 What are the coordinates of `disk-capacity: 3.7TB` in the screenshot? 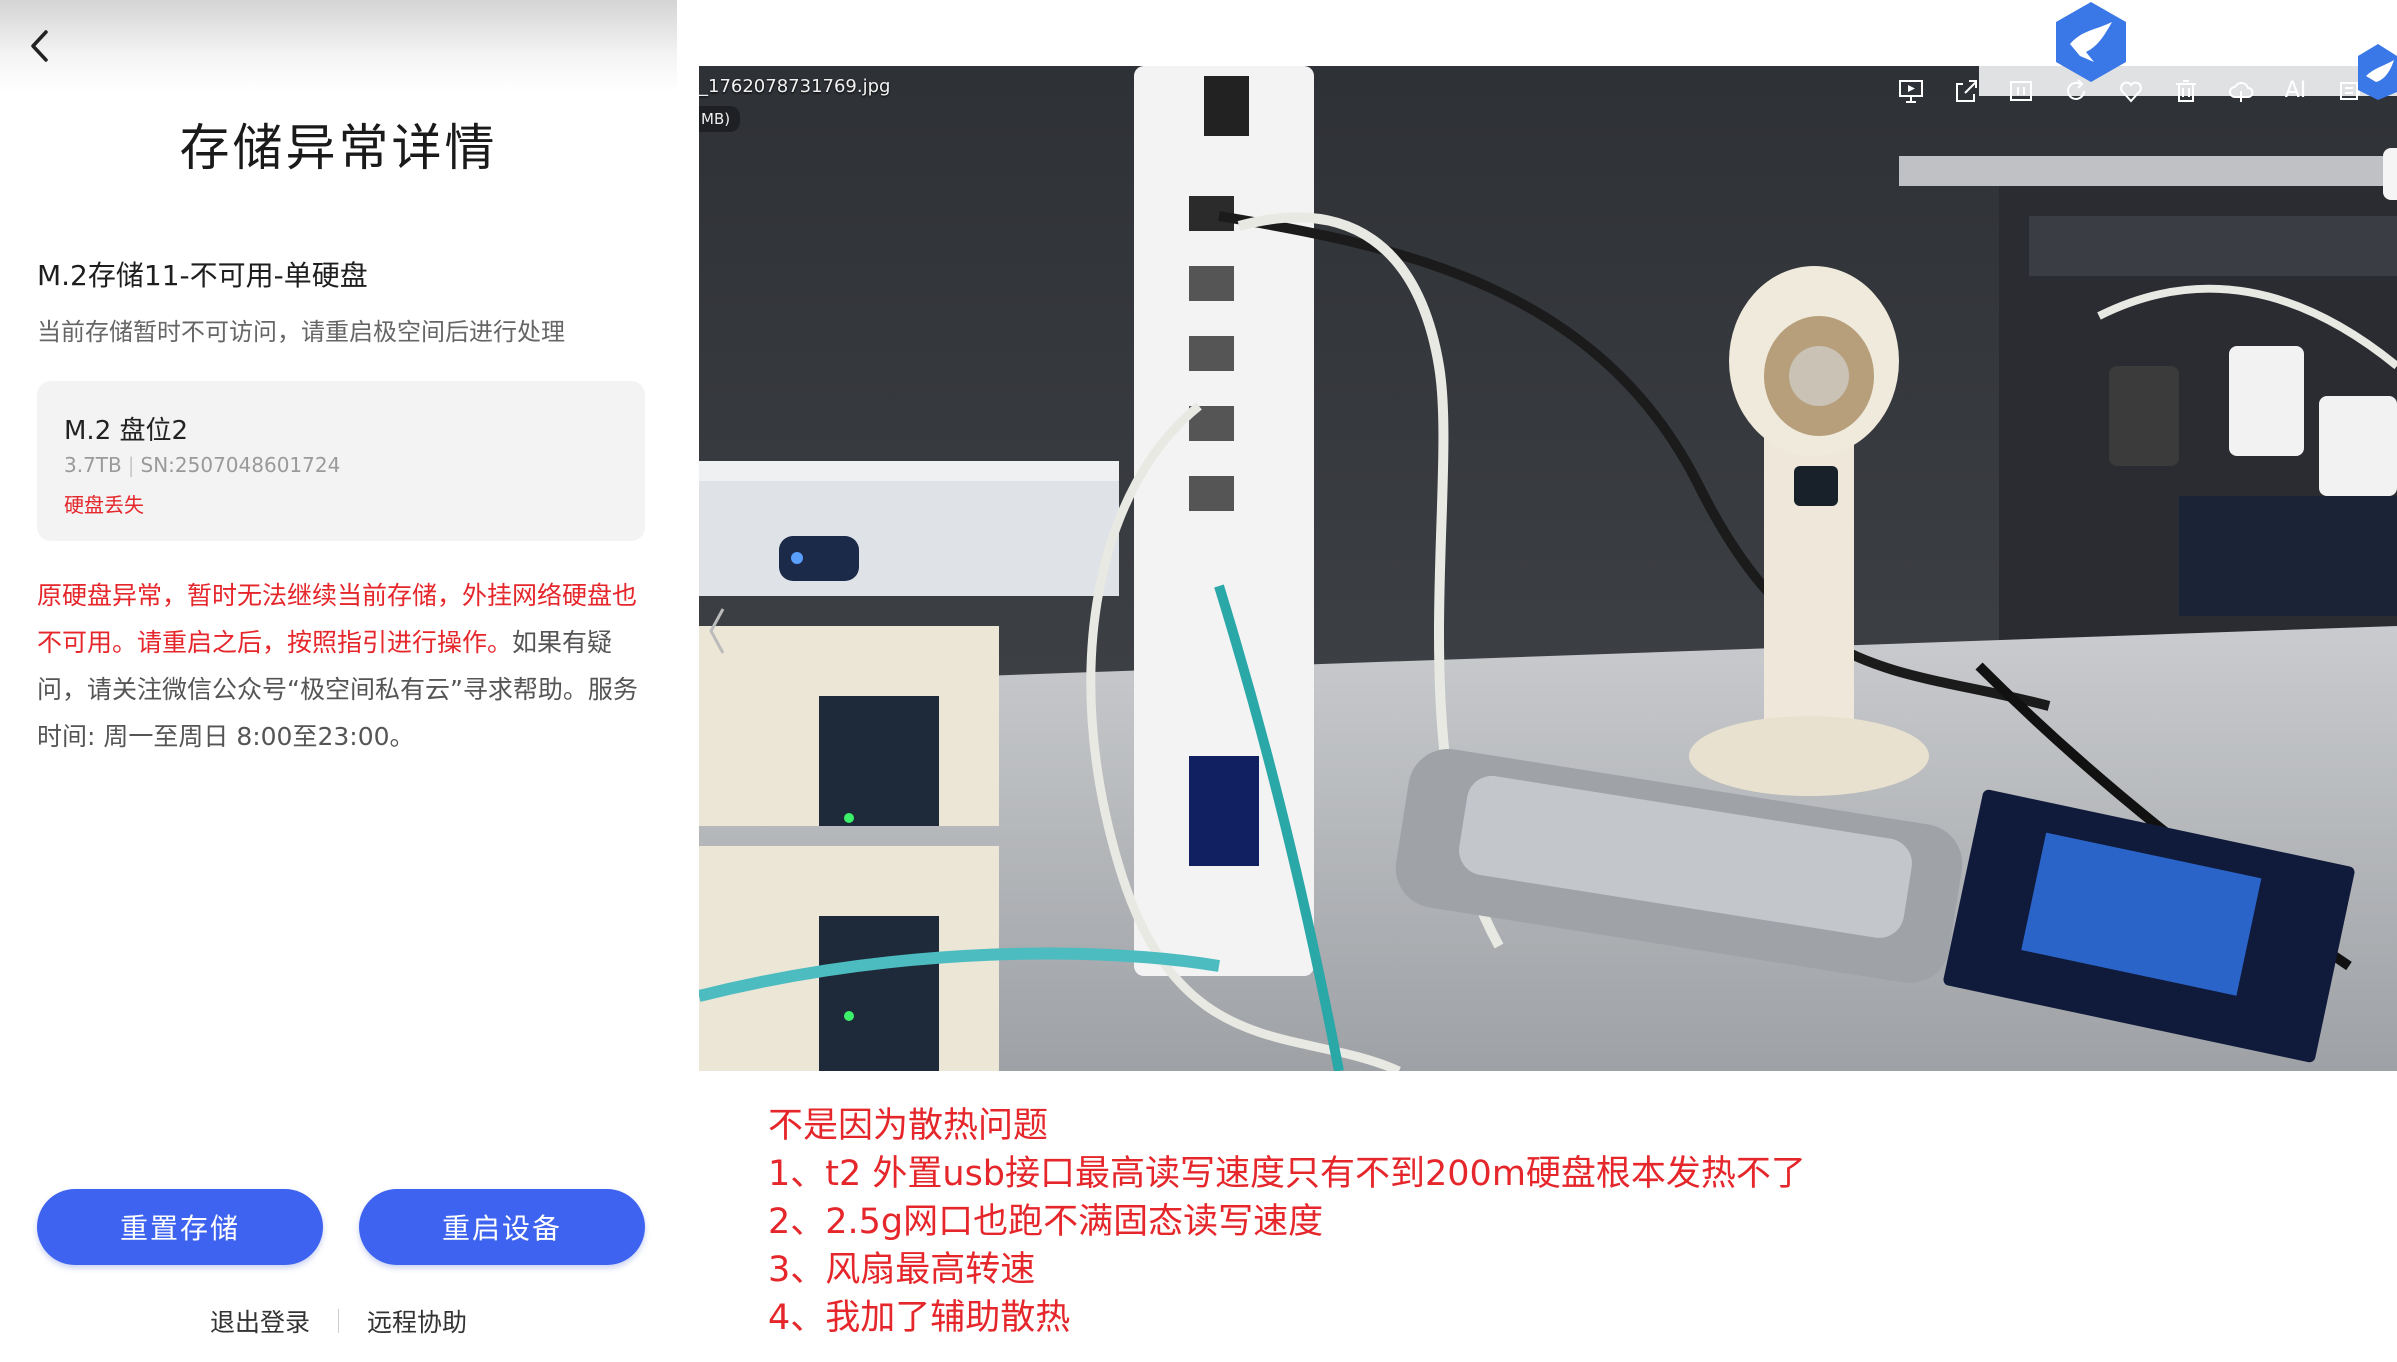 It's located at (93, 465).